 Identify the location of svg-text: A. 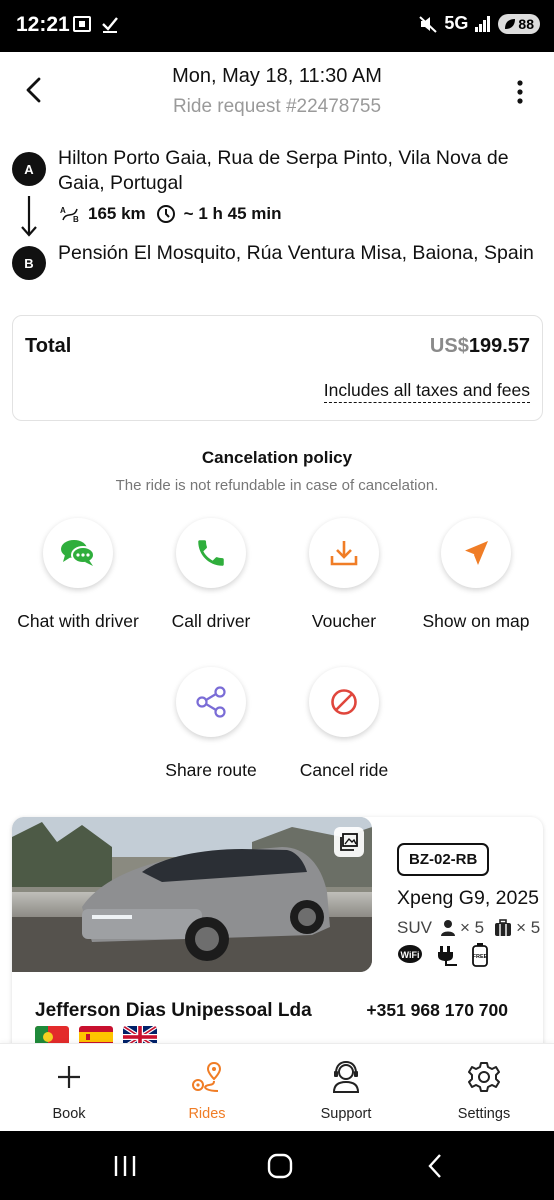
(63, 210).